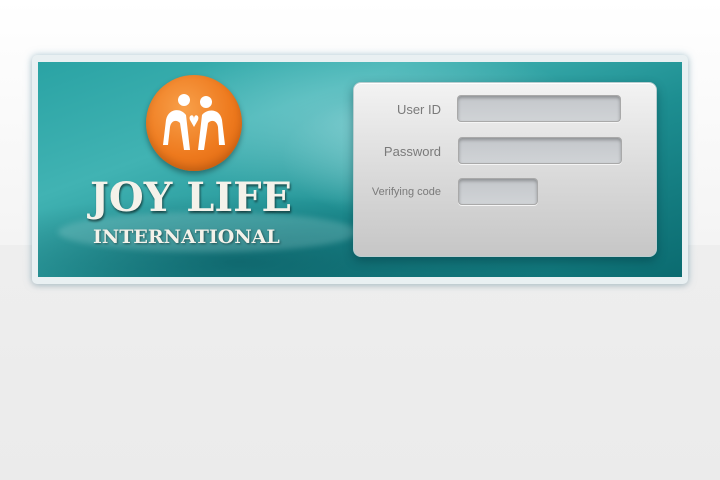 The height and width of the screenshot is (480, 720). I want to click on verifying-code-label: Verifying code, so click(406, 192).